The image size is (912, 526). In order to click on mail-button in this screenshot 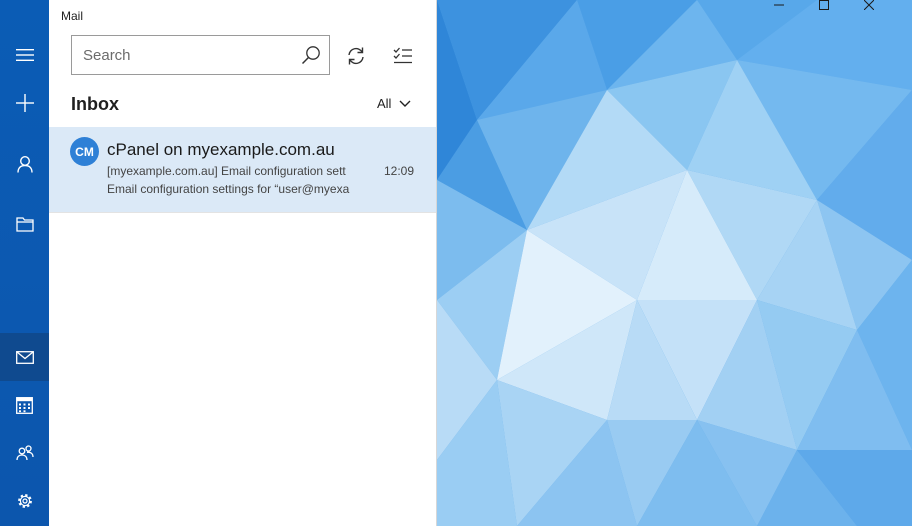, I will do `click(24, 357)`.